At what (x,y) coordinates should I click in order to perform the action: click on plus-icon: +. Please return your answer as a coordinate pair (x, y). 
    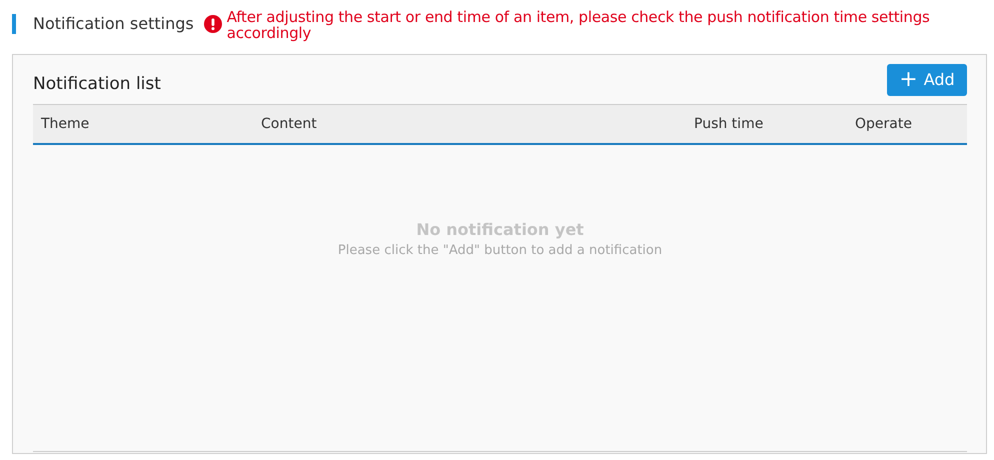
    Looking at the image, I should click on (908, 79).